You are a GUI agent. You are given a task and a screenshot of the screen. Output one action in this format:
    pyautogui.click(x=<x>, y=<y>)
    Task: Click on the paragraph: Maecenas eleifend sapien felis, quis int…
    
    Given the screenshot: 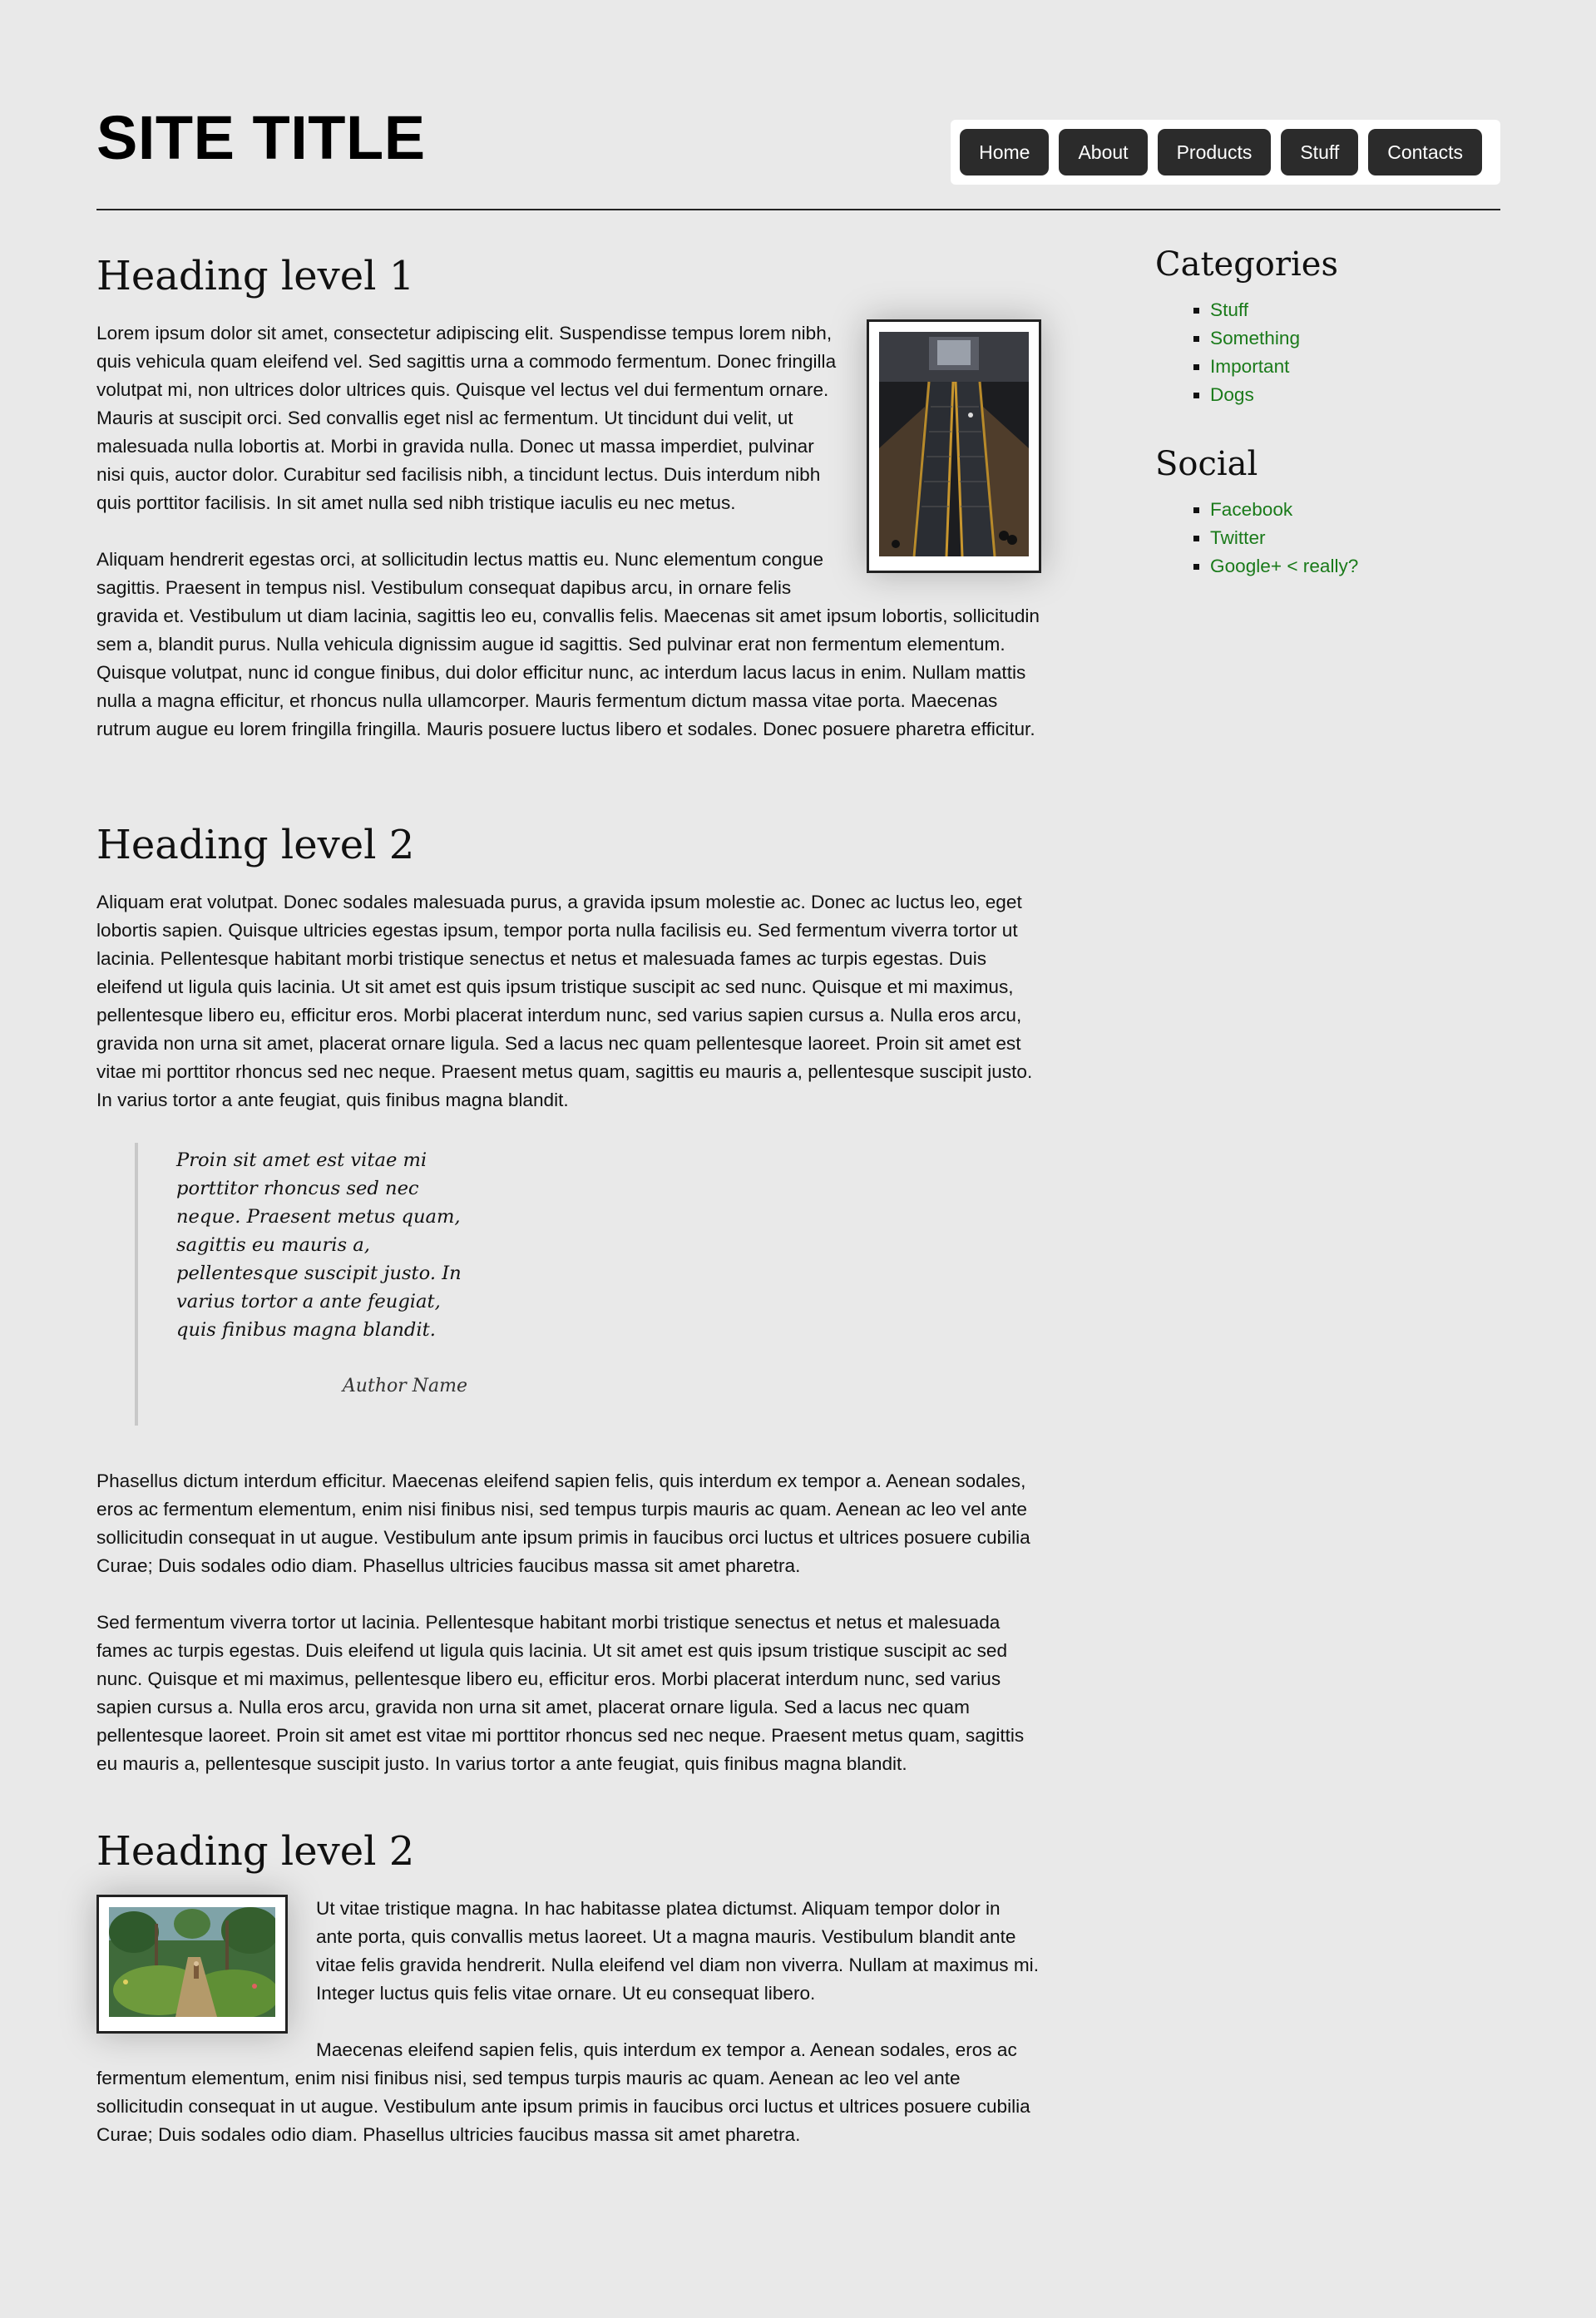 What is the action you would take?
    pyautogui.click(x=563, y=2092)
    